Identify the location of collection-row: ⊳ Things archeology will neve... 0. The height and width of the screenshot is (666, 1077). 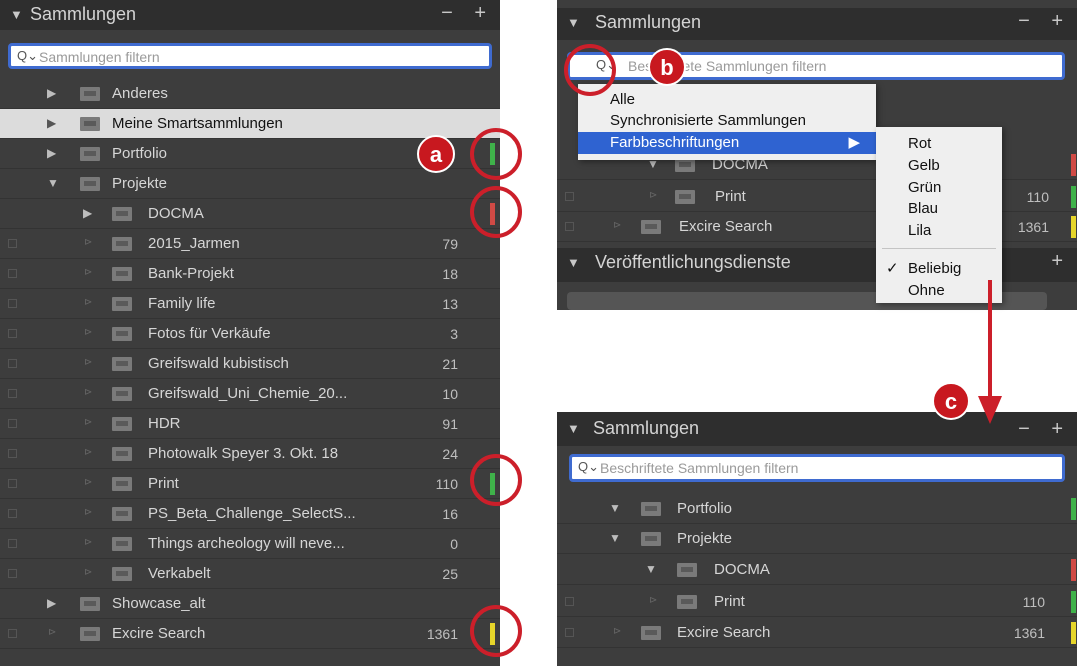
(250, 544).